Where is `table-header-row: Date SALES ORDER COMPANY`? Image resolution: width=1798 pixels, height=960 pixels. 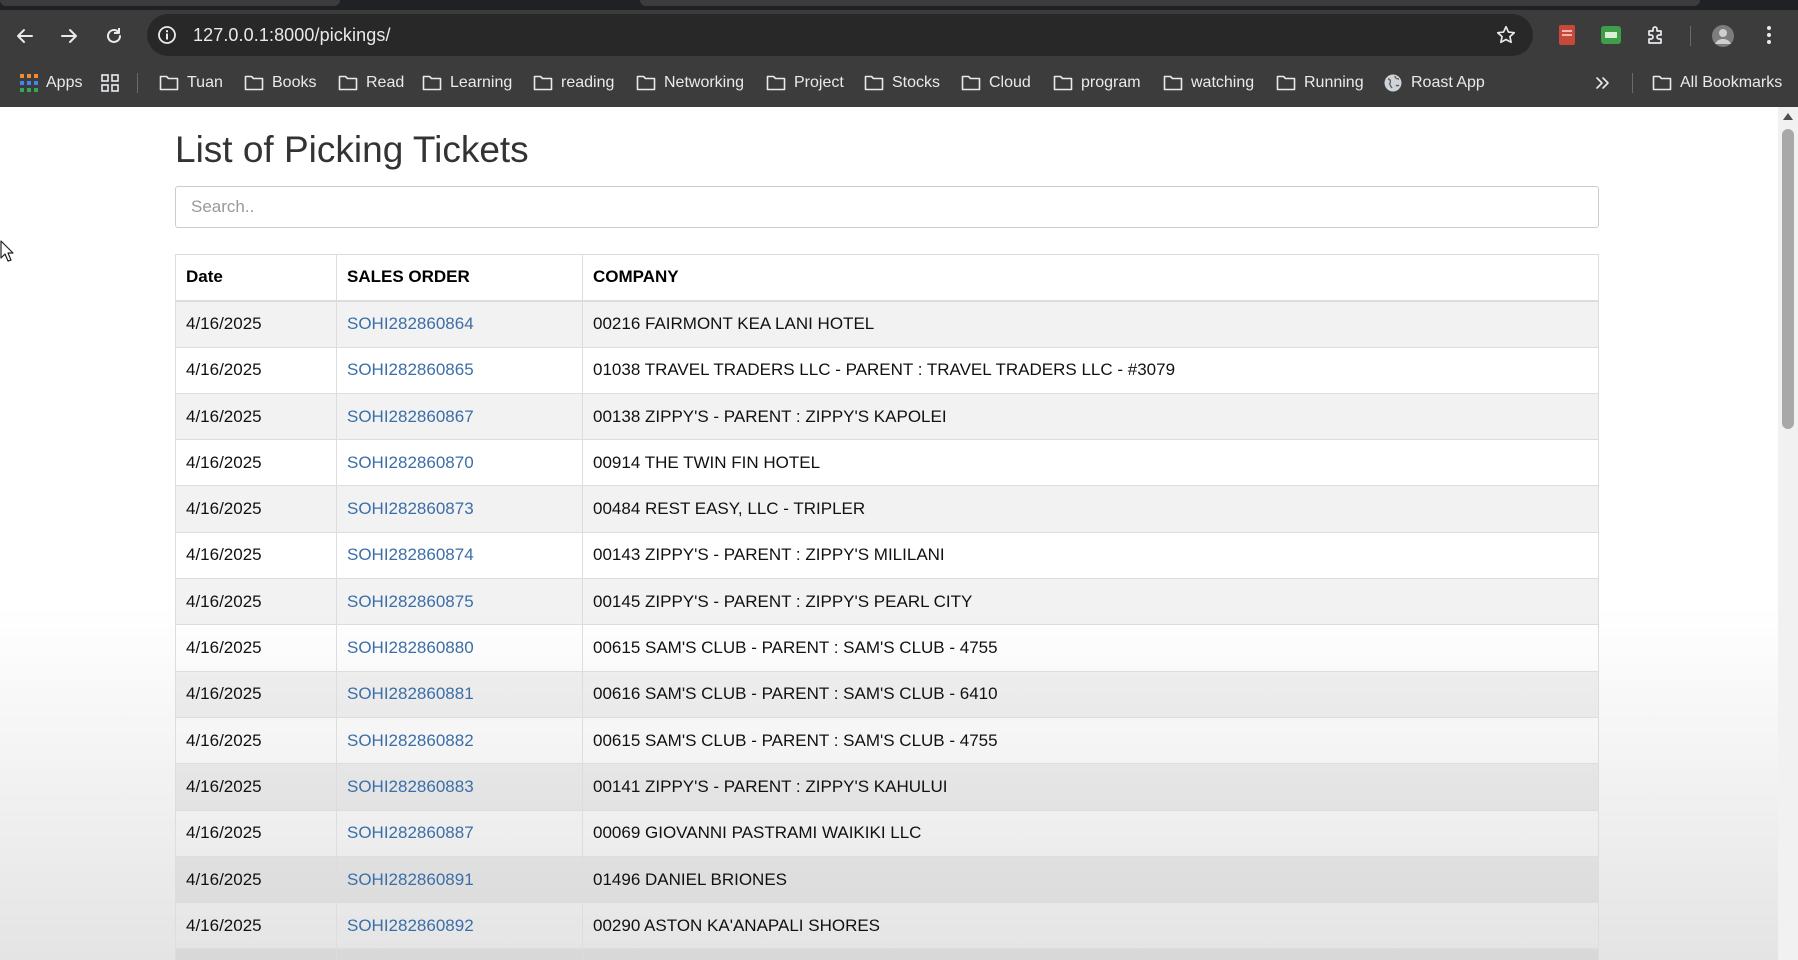
table-header-row: Date SALES ORDER COMPANY is located at coordinates (887, 277).